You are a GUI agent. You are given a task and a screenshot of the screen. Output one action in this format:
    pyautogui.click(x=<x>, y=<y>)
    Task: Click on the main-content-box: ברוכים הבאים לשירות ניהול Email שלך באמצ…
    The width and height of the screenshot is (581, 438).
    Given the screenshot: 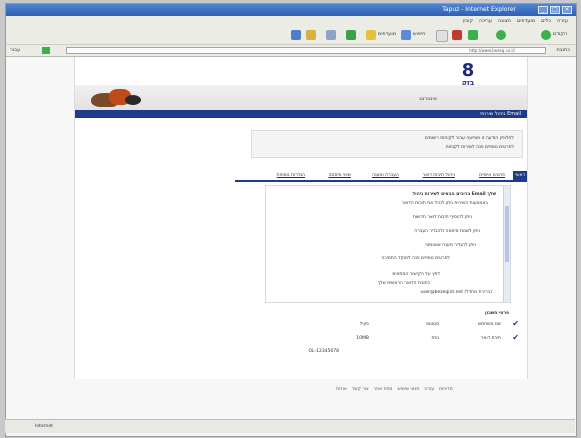 What is the action you would take?
    pyautogui.click(x=388, y=244)
    